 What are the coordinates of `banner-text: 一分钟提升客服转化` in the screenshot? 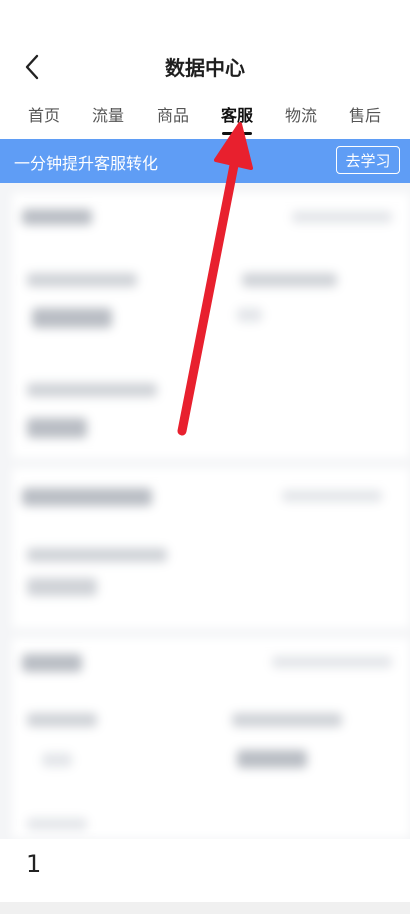 It's located at (86, 163).